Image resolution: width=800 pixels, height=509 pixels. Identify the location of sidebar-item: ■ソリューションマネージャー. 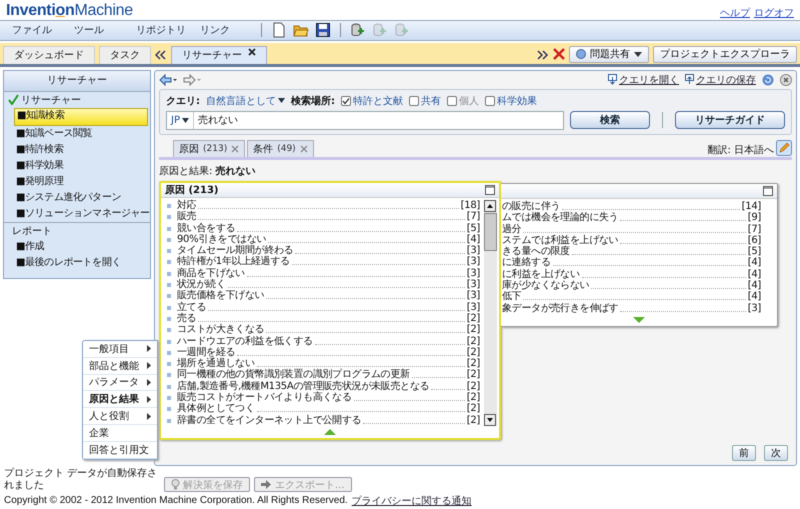
(82, 214).